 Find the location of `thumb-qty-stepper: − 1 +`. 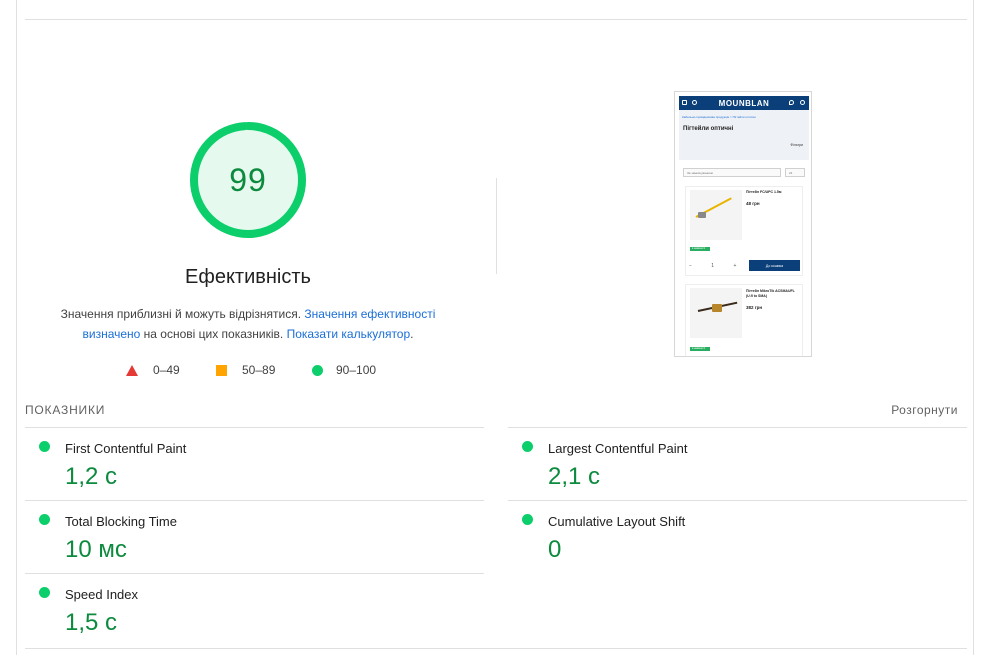

thumb-qty-stepper: − 1 + is located at coordinates (717, 266).